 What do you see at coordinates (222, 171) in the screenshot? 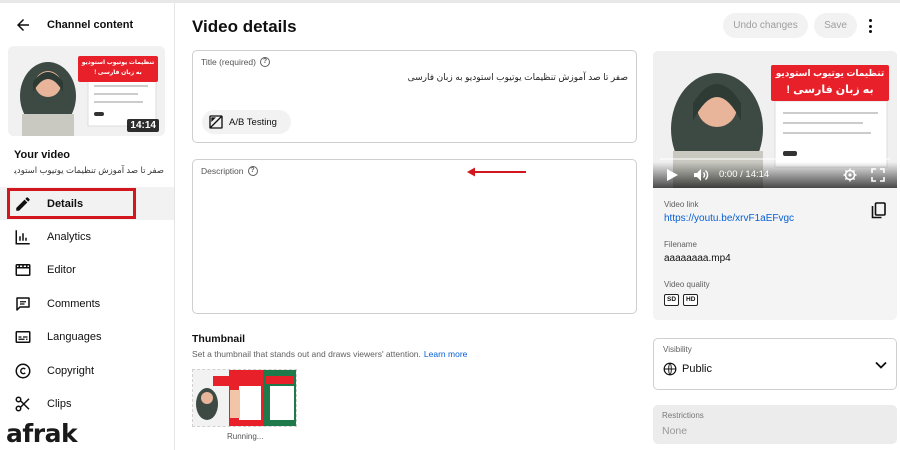
I see `description-label-text: Description` at bounding box center [222, 171].